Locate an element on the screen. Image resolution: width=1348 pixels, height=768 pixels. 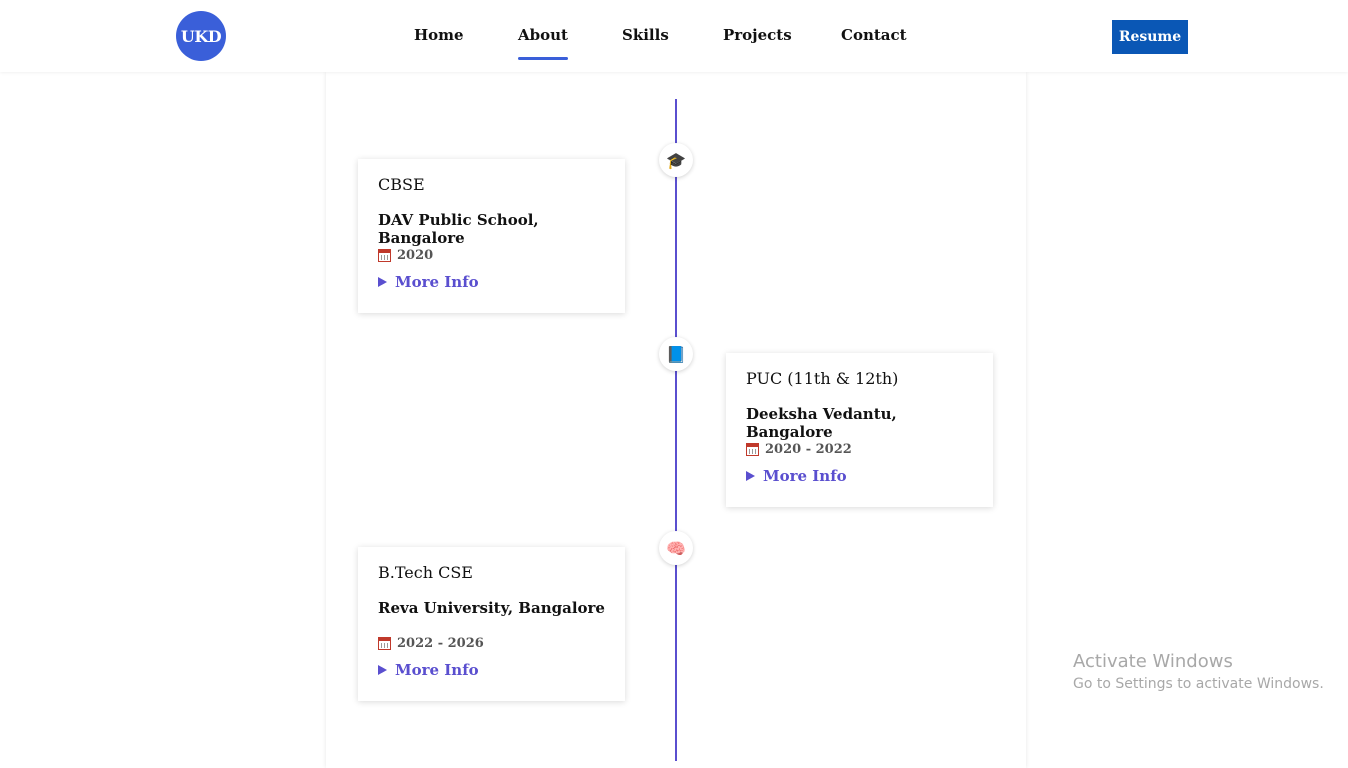
timeline-line is located at coordinates (676, 430).